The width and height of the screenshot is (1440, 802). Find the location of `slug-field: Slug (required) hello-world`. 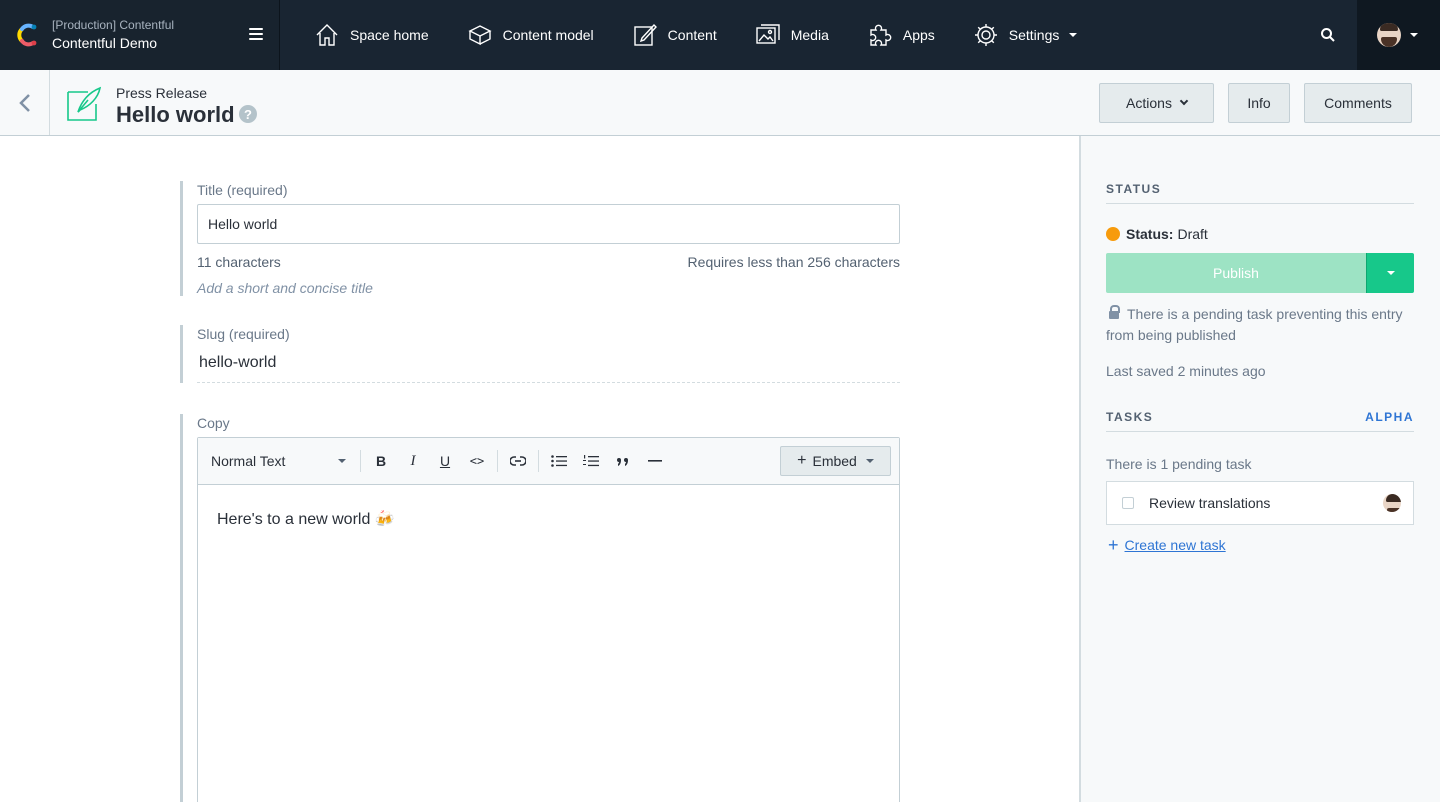

slug-field: Slug (required) hello-world is located at coordinates (540, 354).